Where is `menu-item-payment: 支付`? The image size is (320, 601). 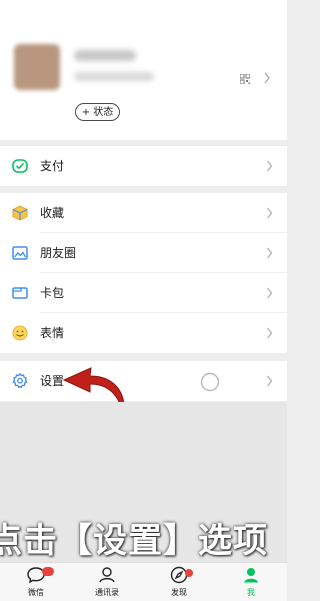 menu-item-payment: 支付 is located at coordinates (143, 166).